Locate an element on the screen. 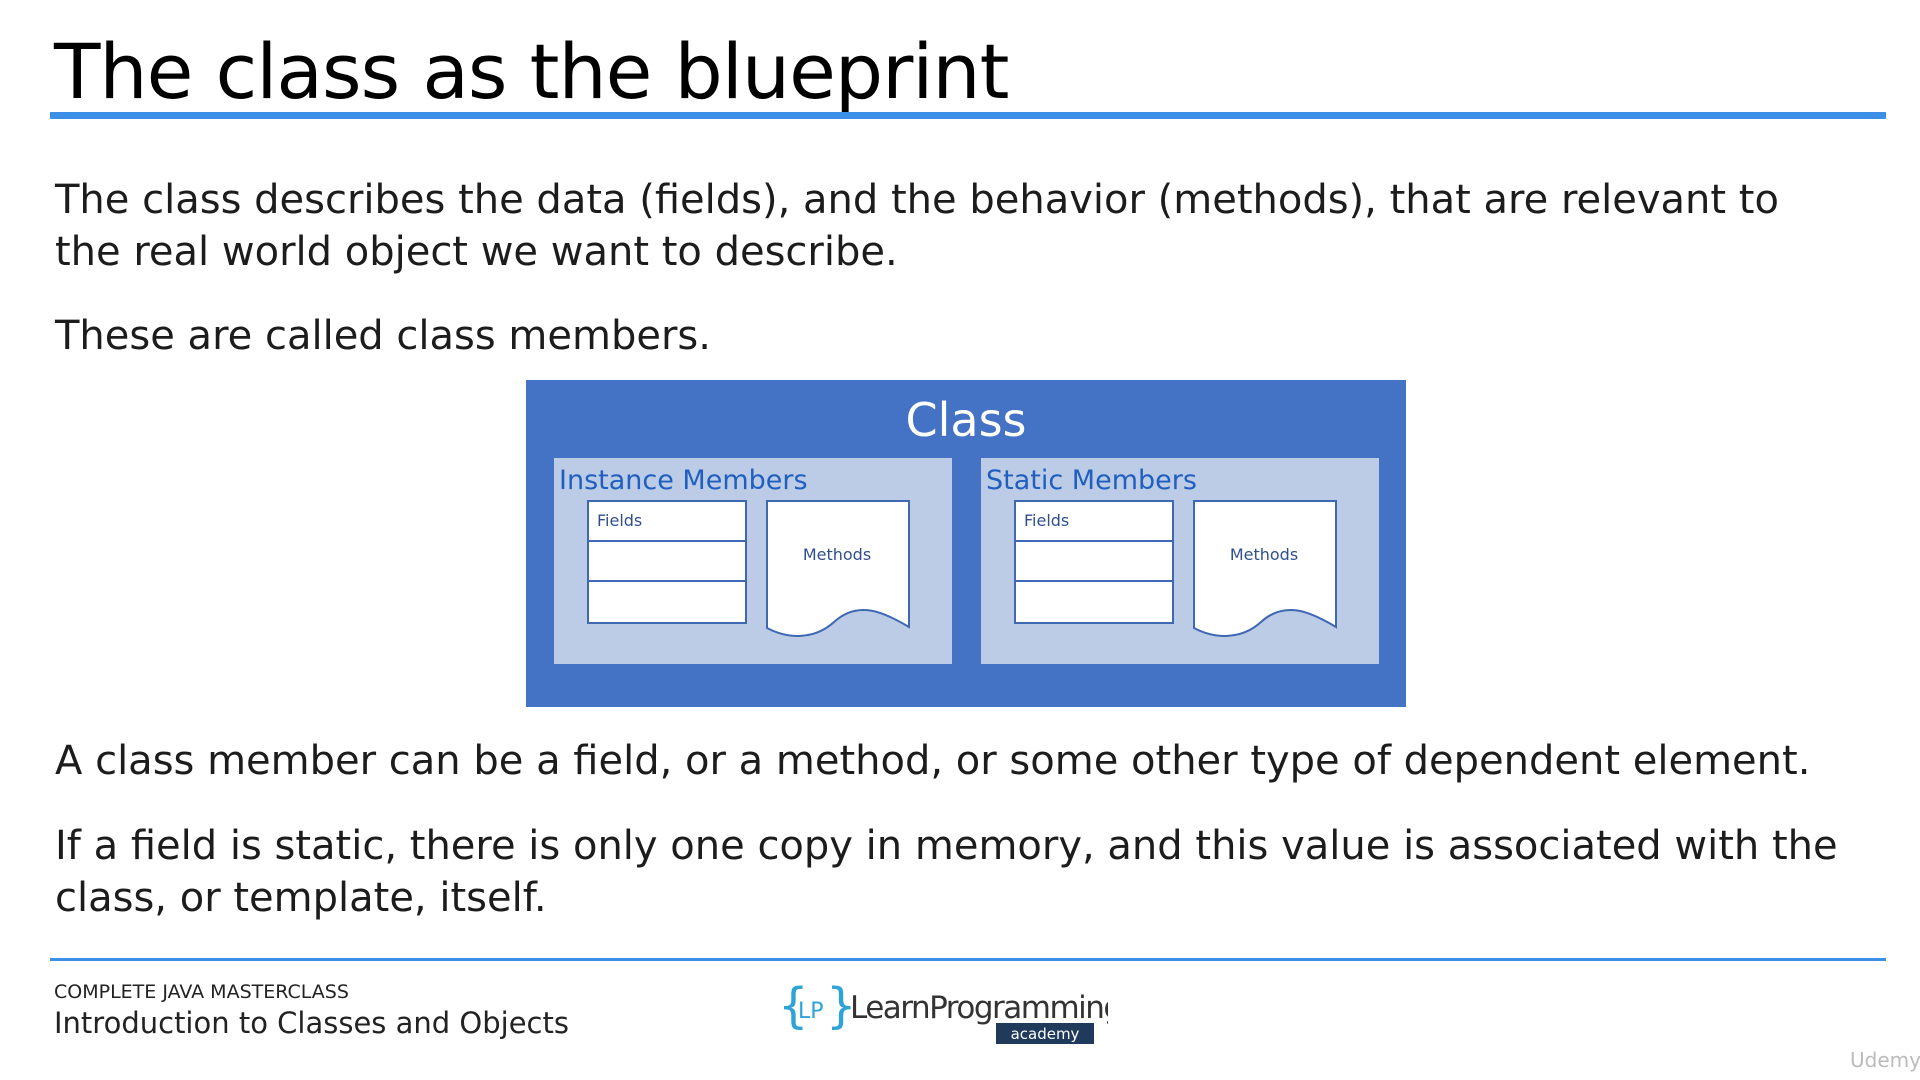 This screenshot has height=1080, width=1920. udemy-watermark: Udemy is located at coordinates (1885, 1060).